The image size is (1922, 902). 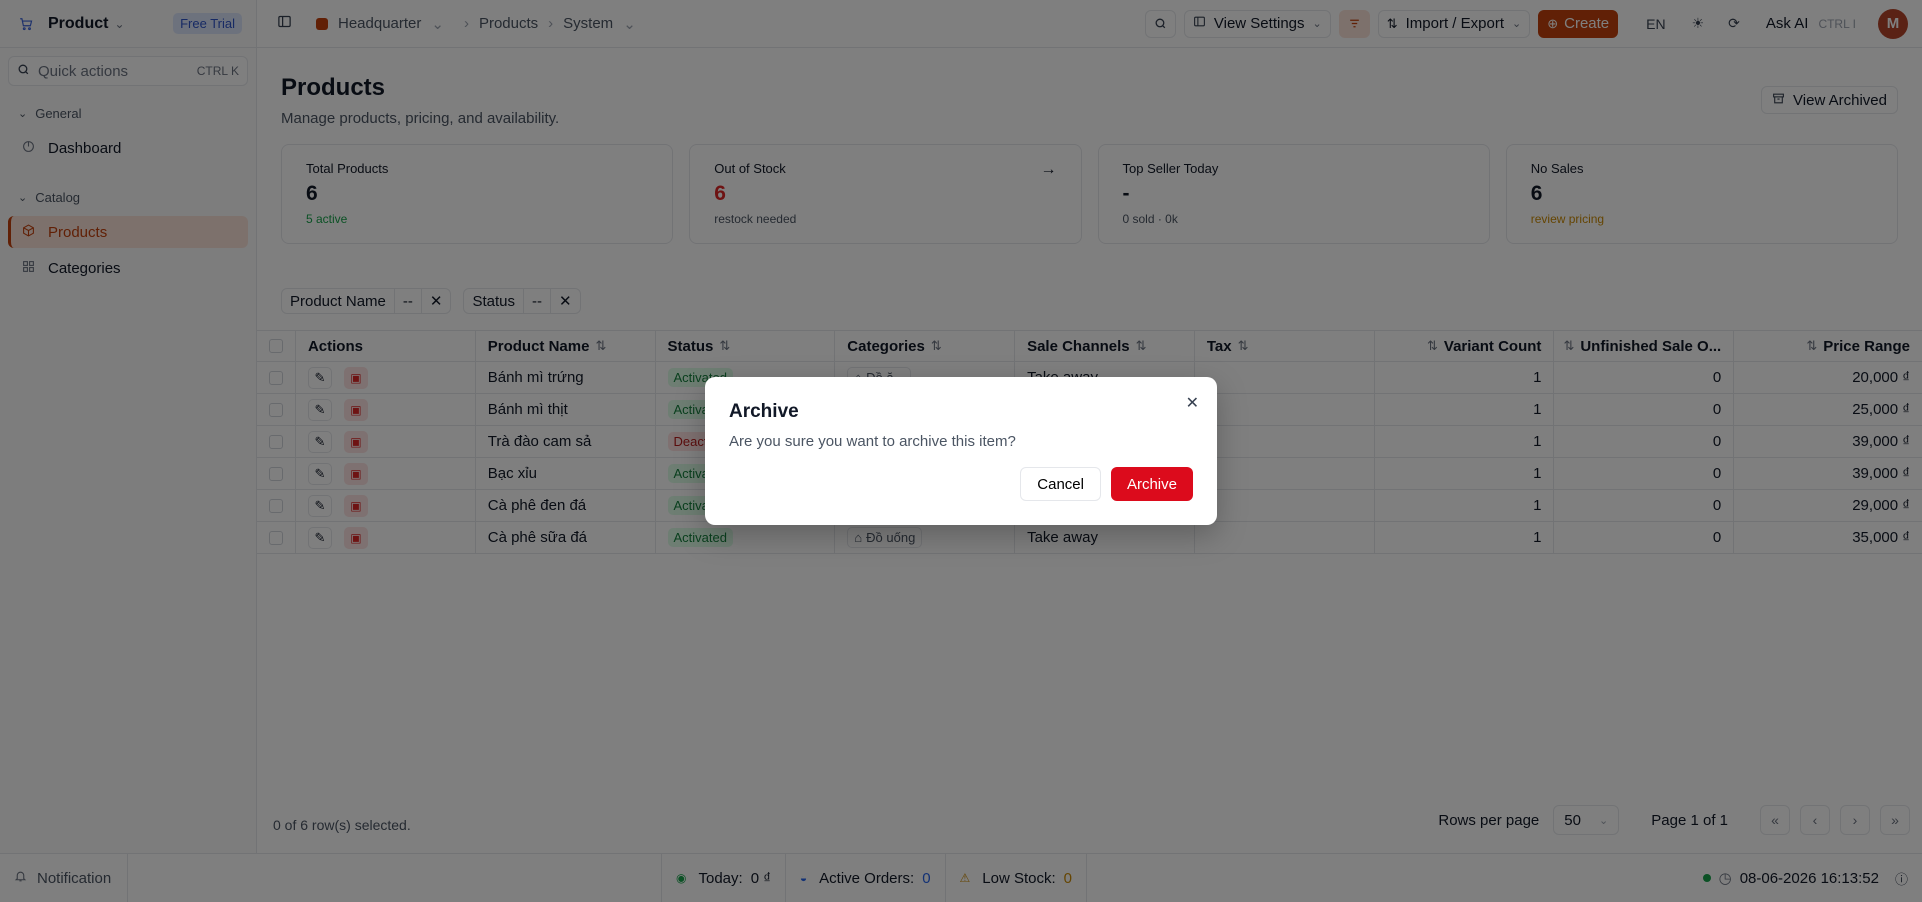 I want to click on dialog-title: Archive, so click(x=764, y=411).